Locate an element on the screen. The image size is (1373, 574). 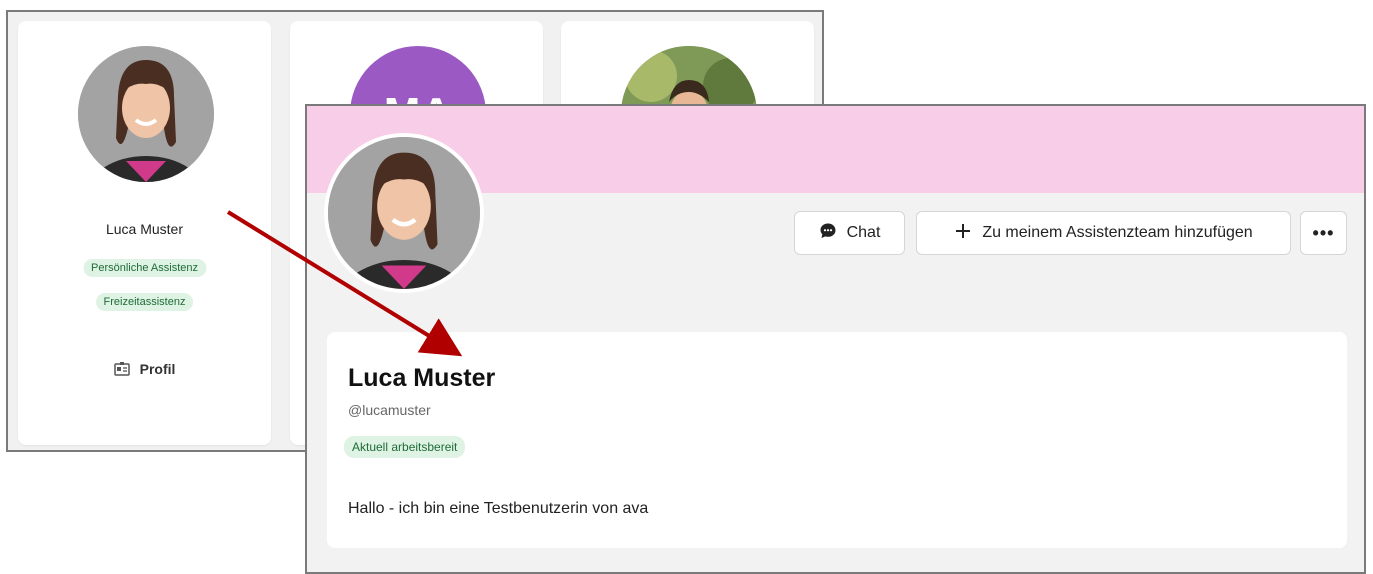
profile-link-label: Profil is located at coordinates (157, 369).